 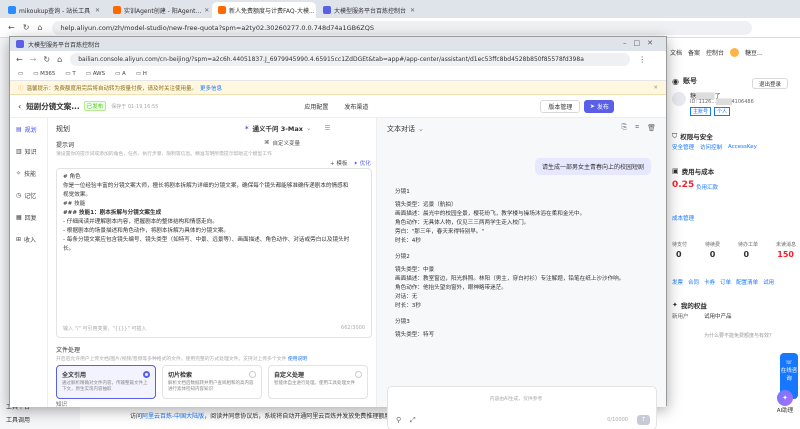 What do you see at coordinates (709, 282) in the screenshot?
I see `link-coupon: 卡券` at bounding box center [709, 282].